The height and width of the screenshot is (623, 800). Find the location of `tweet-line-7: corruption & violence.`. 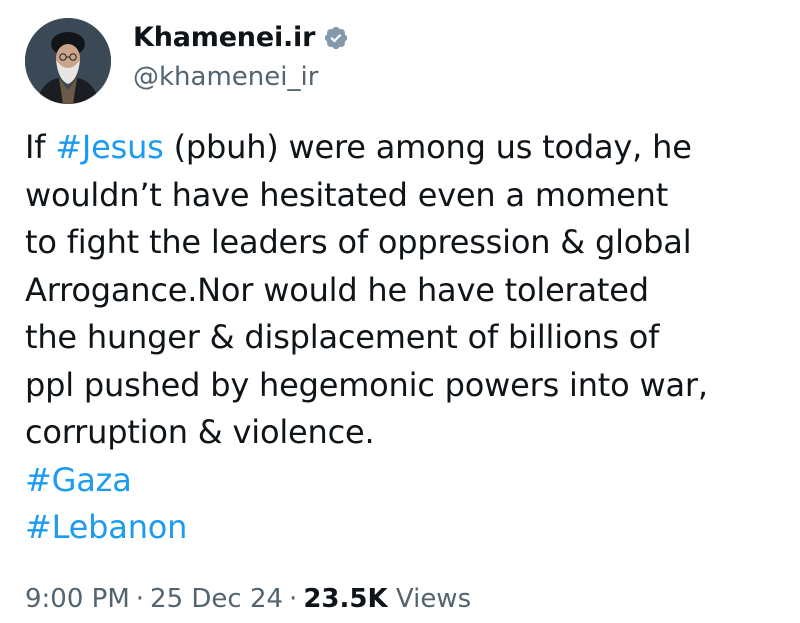

tweet-line-7: corruption & violence. is located at coordinates (200, 432).